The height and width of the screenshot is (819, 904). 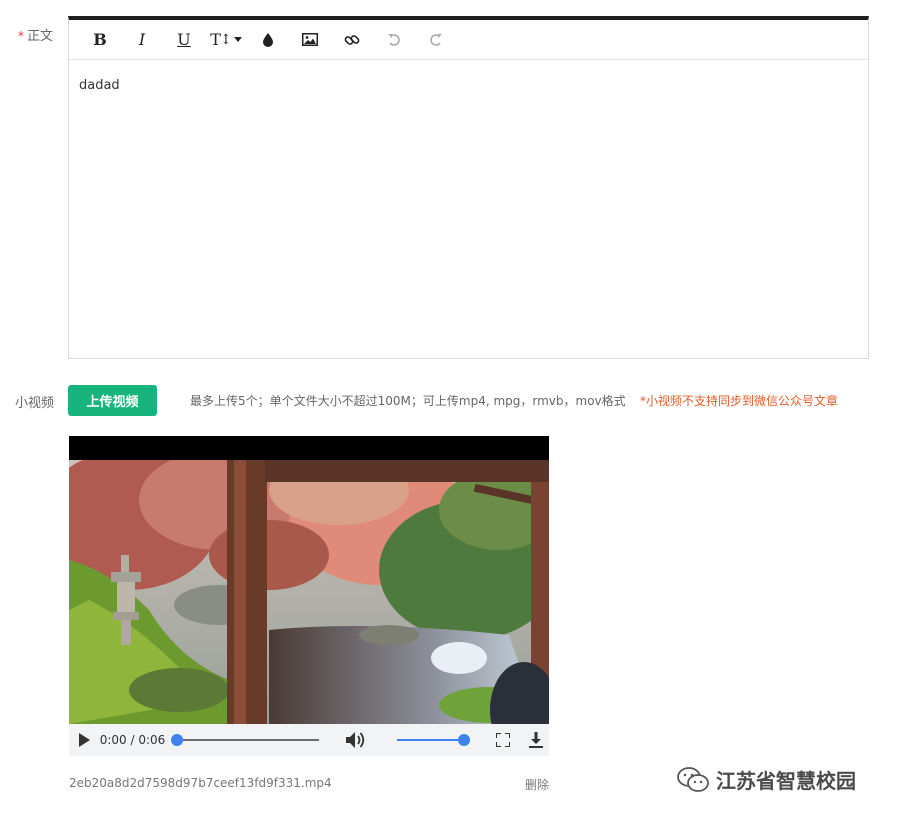 I want to click on duration: 0:06, so click(x=152, y=740).